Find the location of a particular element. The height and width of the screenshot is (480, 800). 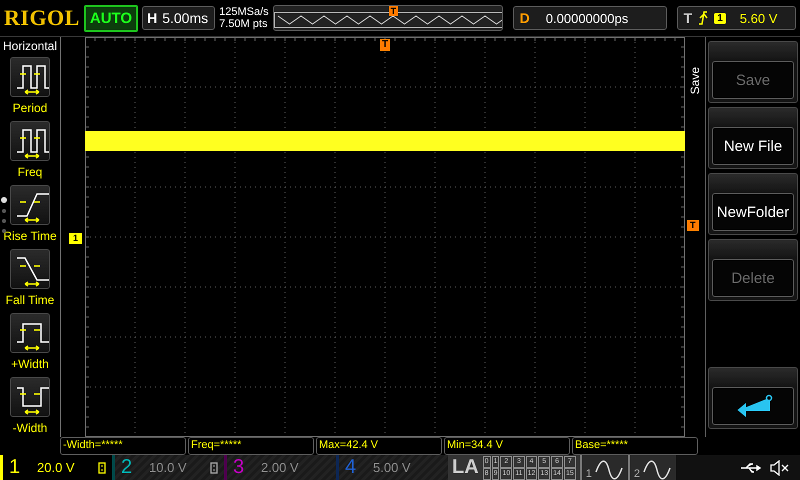

trigger-level: 5.60 V is located at coordinates (759, 18).